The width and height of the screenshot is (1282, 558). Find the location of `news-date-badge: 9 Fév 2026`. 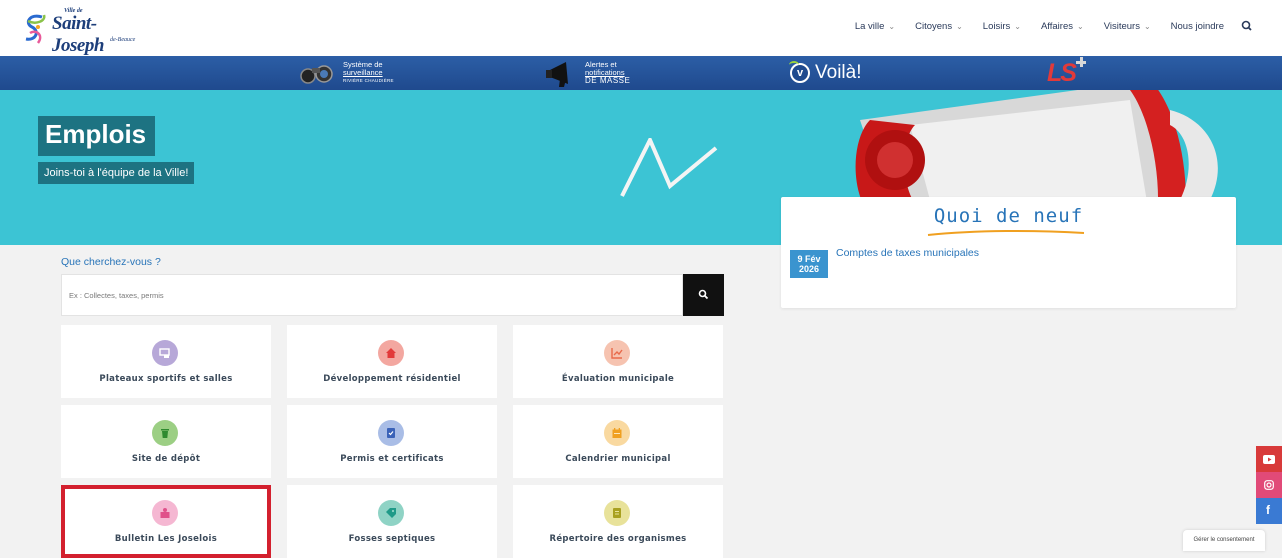

news-date-badge: 9 Fév 2026 is located at coordinates (809, 264).